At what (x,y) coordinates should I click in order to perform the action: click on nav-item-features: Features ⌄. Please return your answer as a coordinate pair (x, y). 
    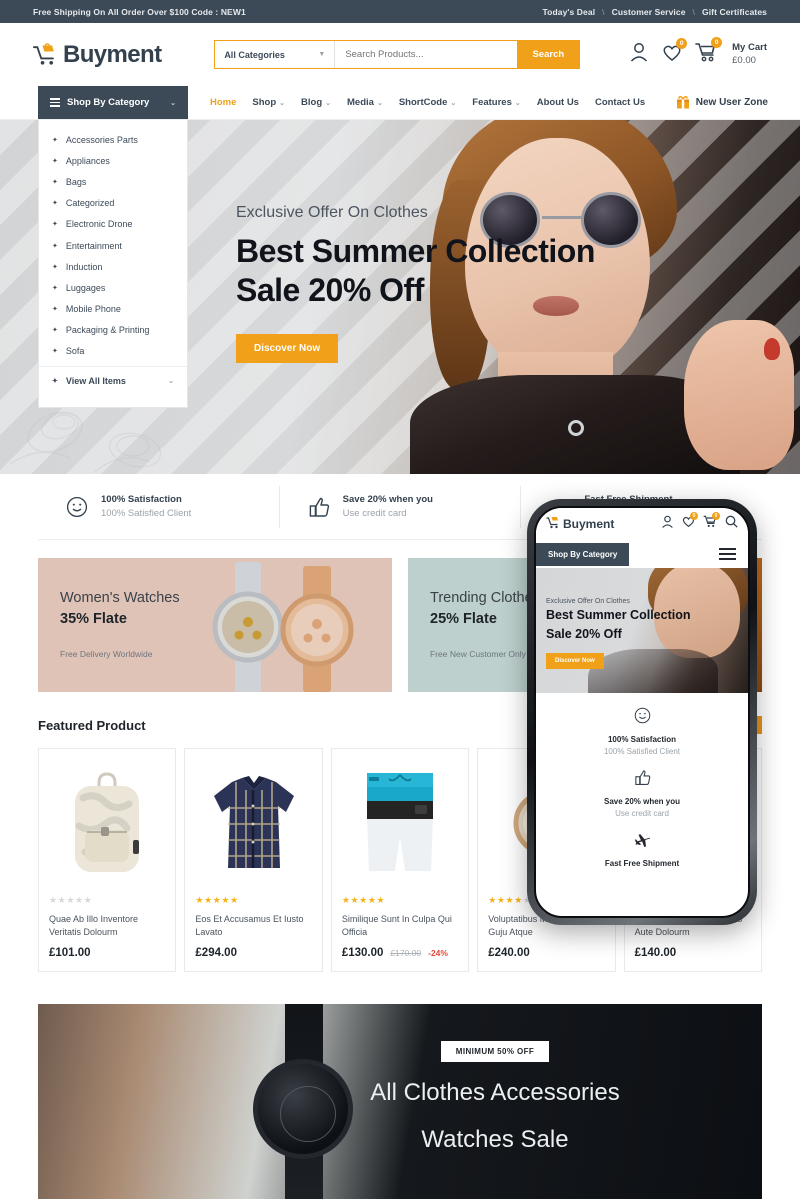
    Looking at the image, I should click on (496, 102).